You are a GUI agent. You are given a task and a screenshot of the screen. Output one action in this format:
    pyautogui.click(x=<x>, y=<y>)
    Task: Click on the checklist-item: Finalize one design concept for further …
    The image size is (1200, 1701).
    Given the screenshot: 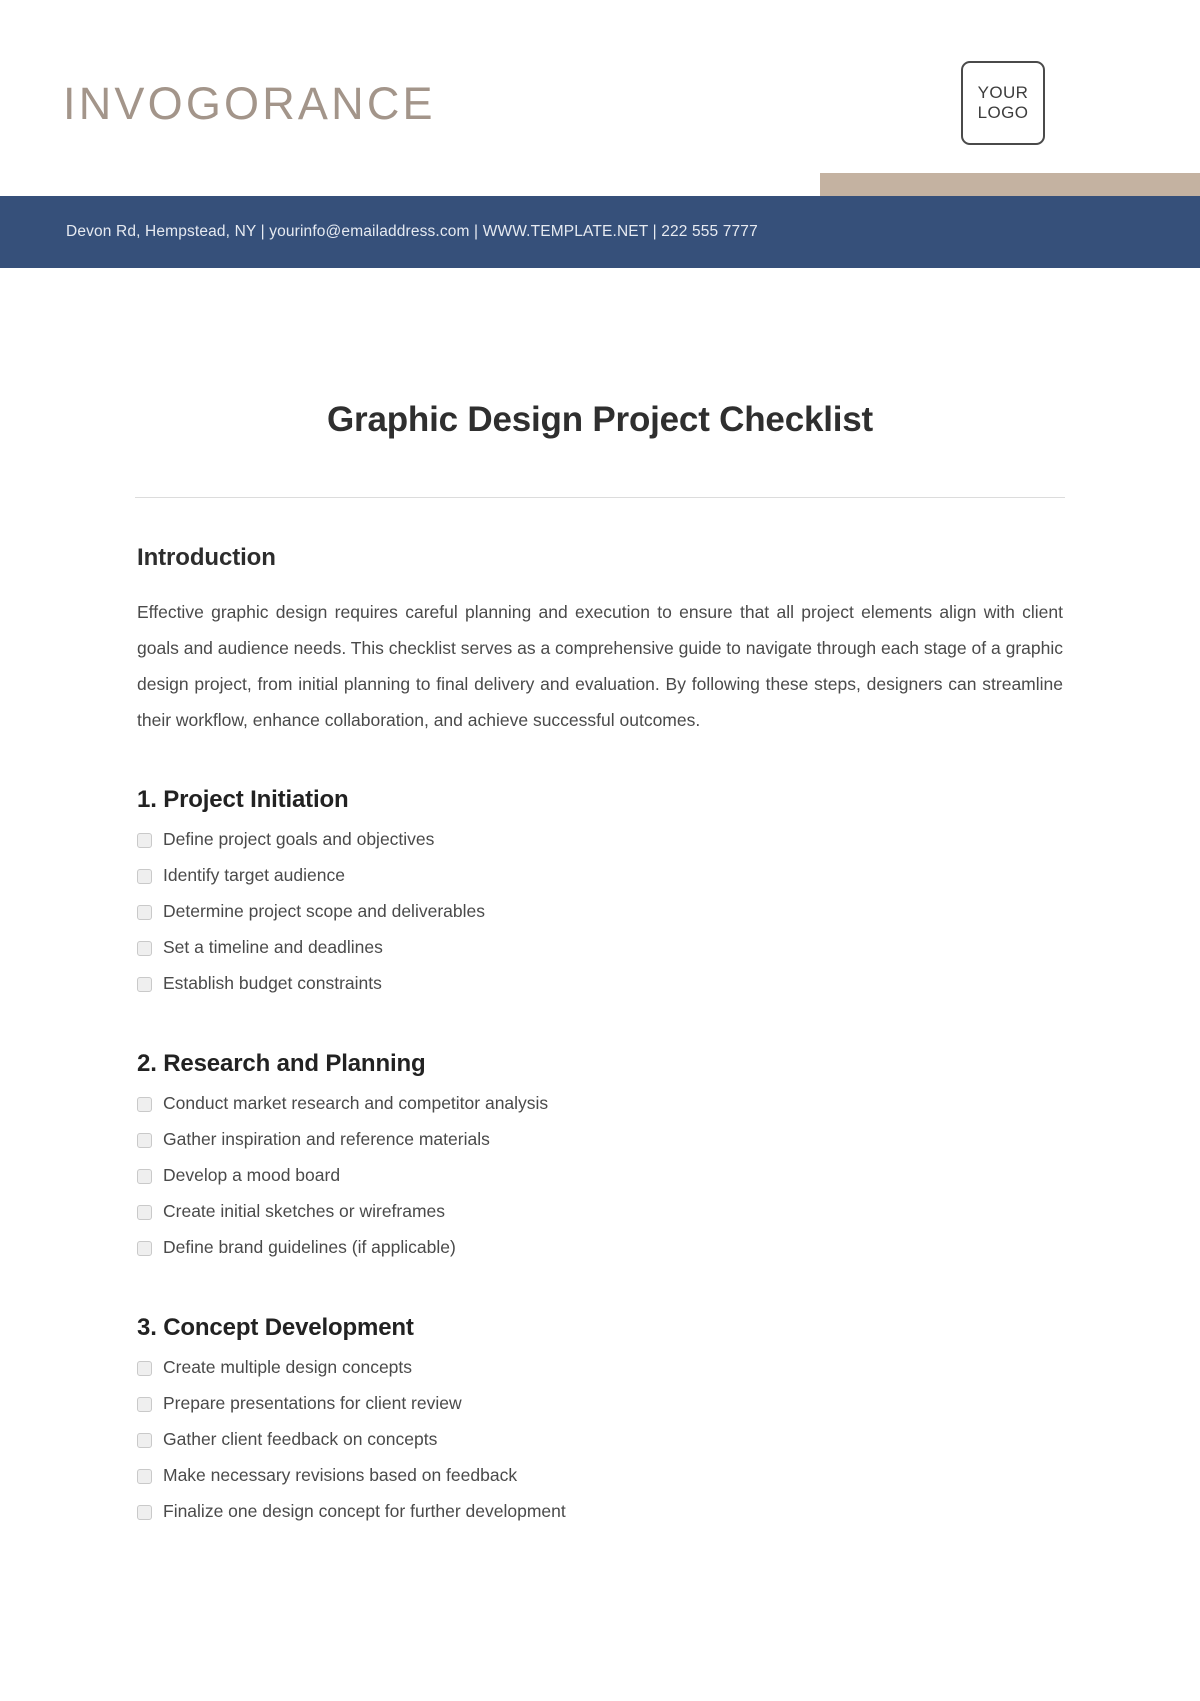 What is the action you would take?
    pyautogui.click(x=600, y=1512)
    